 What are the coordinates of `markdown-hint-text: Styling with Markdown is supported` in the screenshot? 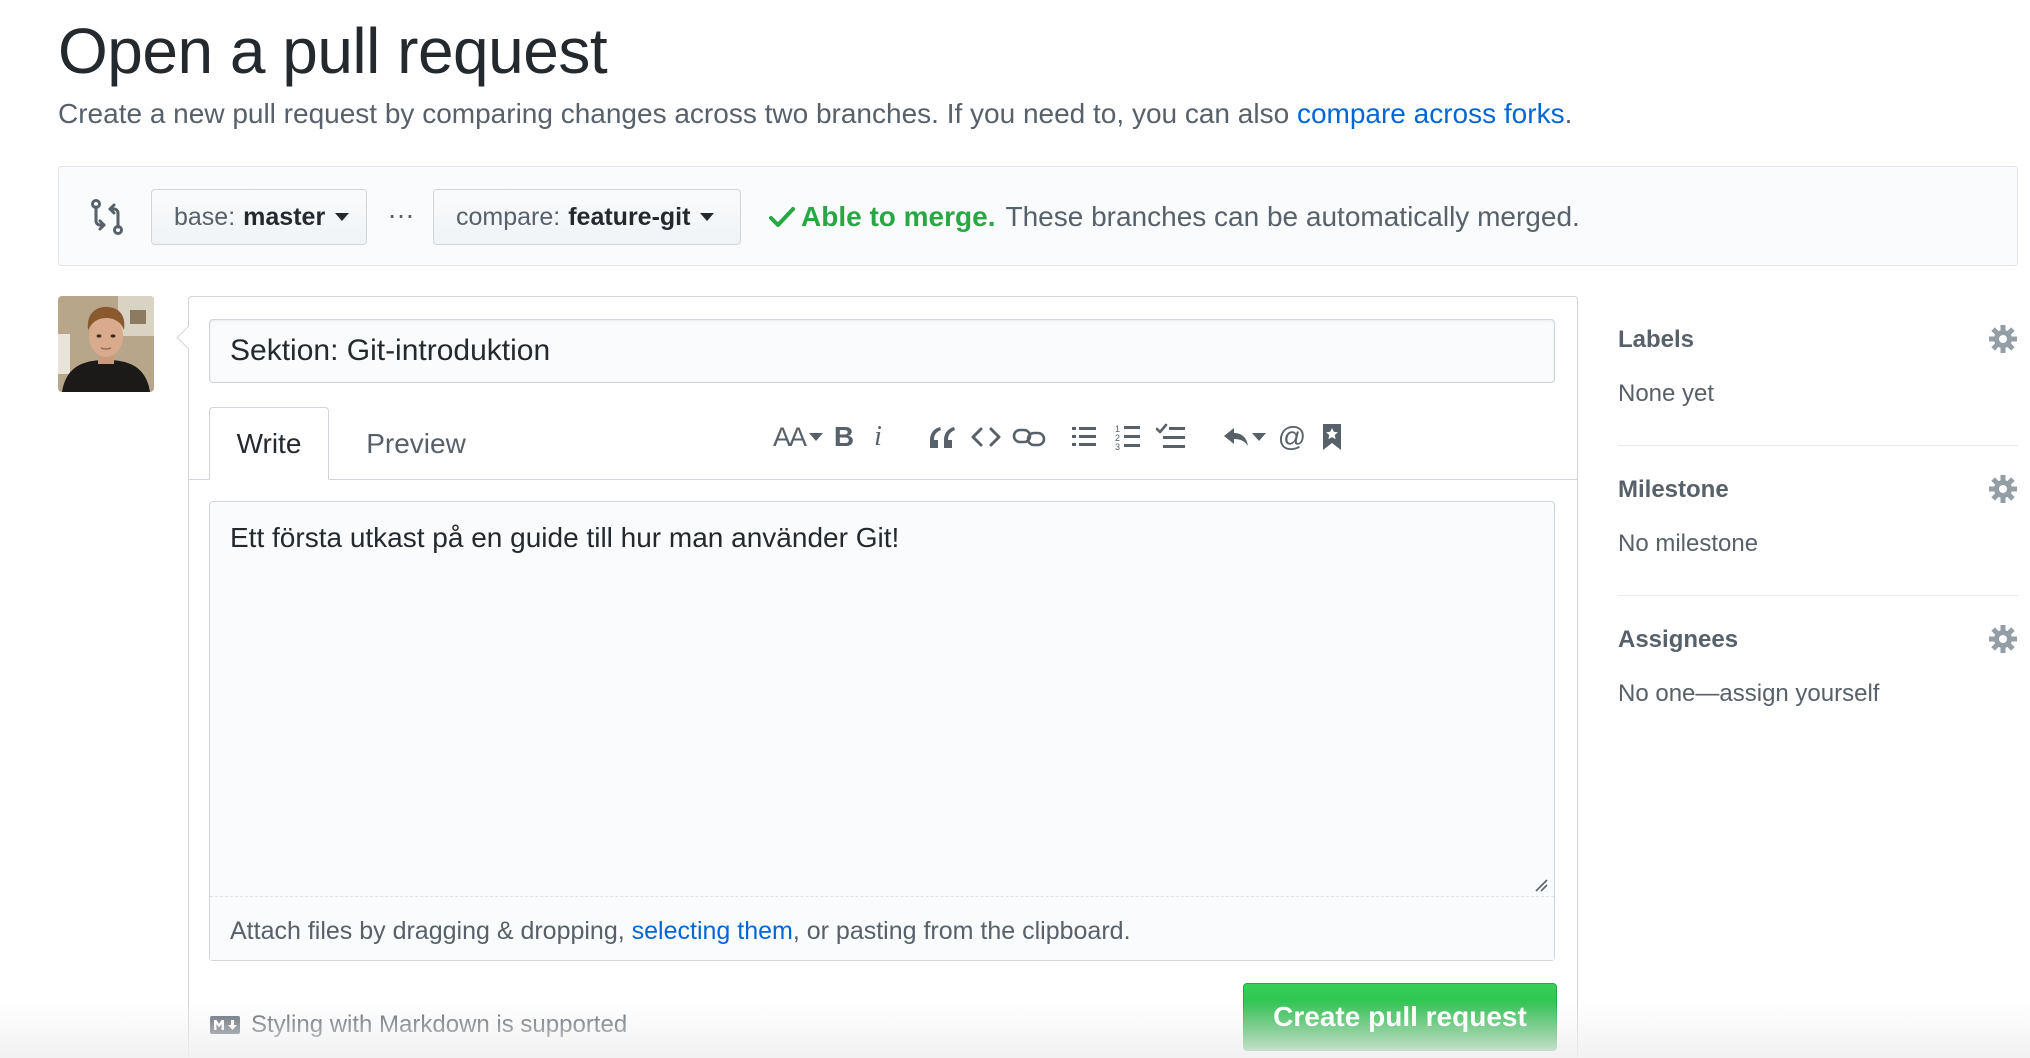 It's located at (439, 1024).